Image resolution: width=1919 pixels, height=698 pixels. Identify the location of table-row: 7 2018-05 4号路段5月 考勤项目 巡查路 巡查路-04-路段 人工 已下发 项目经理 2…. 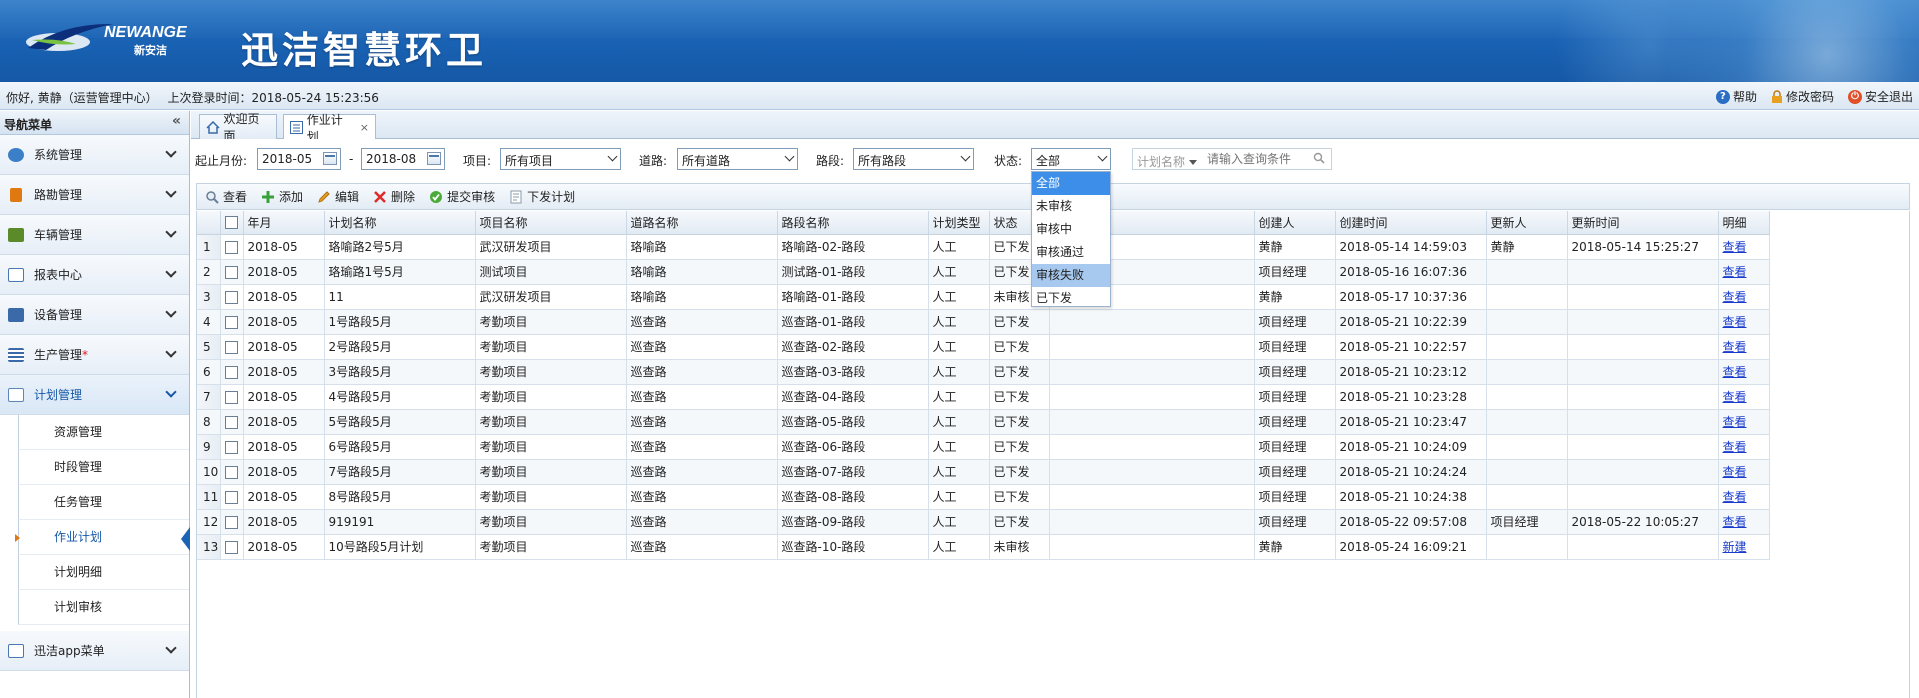
(983, 397).